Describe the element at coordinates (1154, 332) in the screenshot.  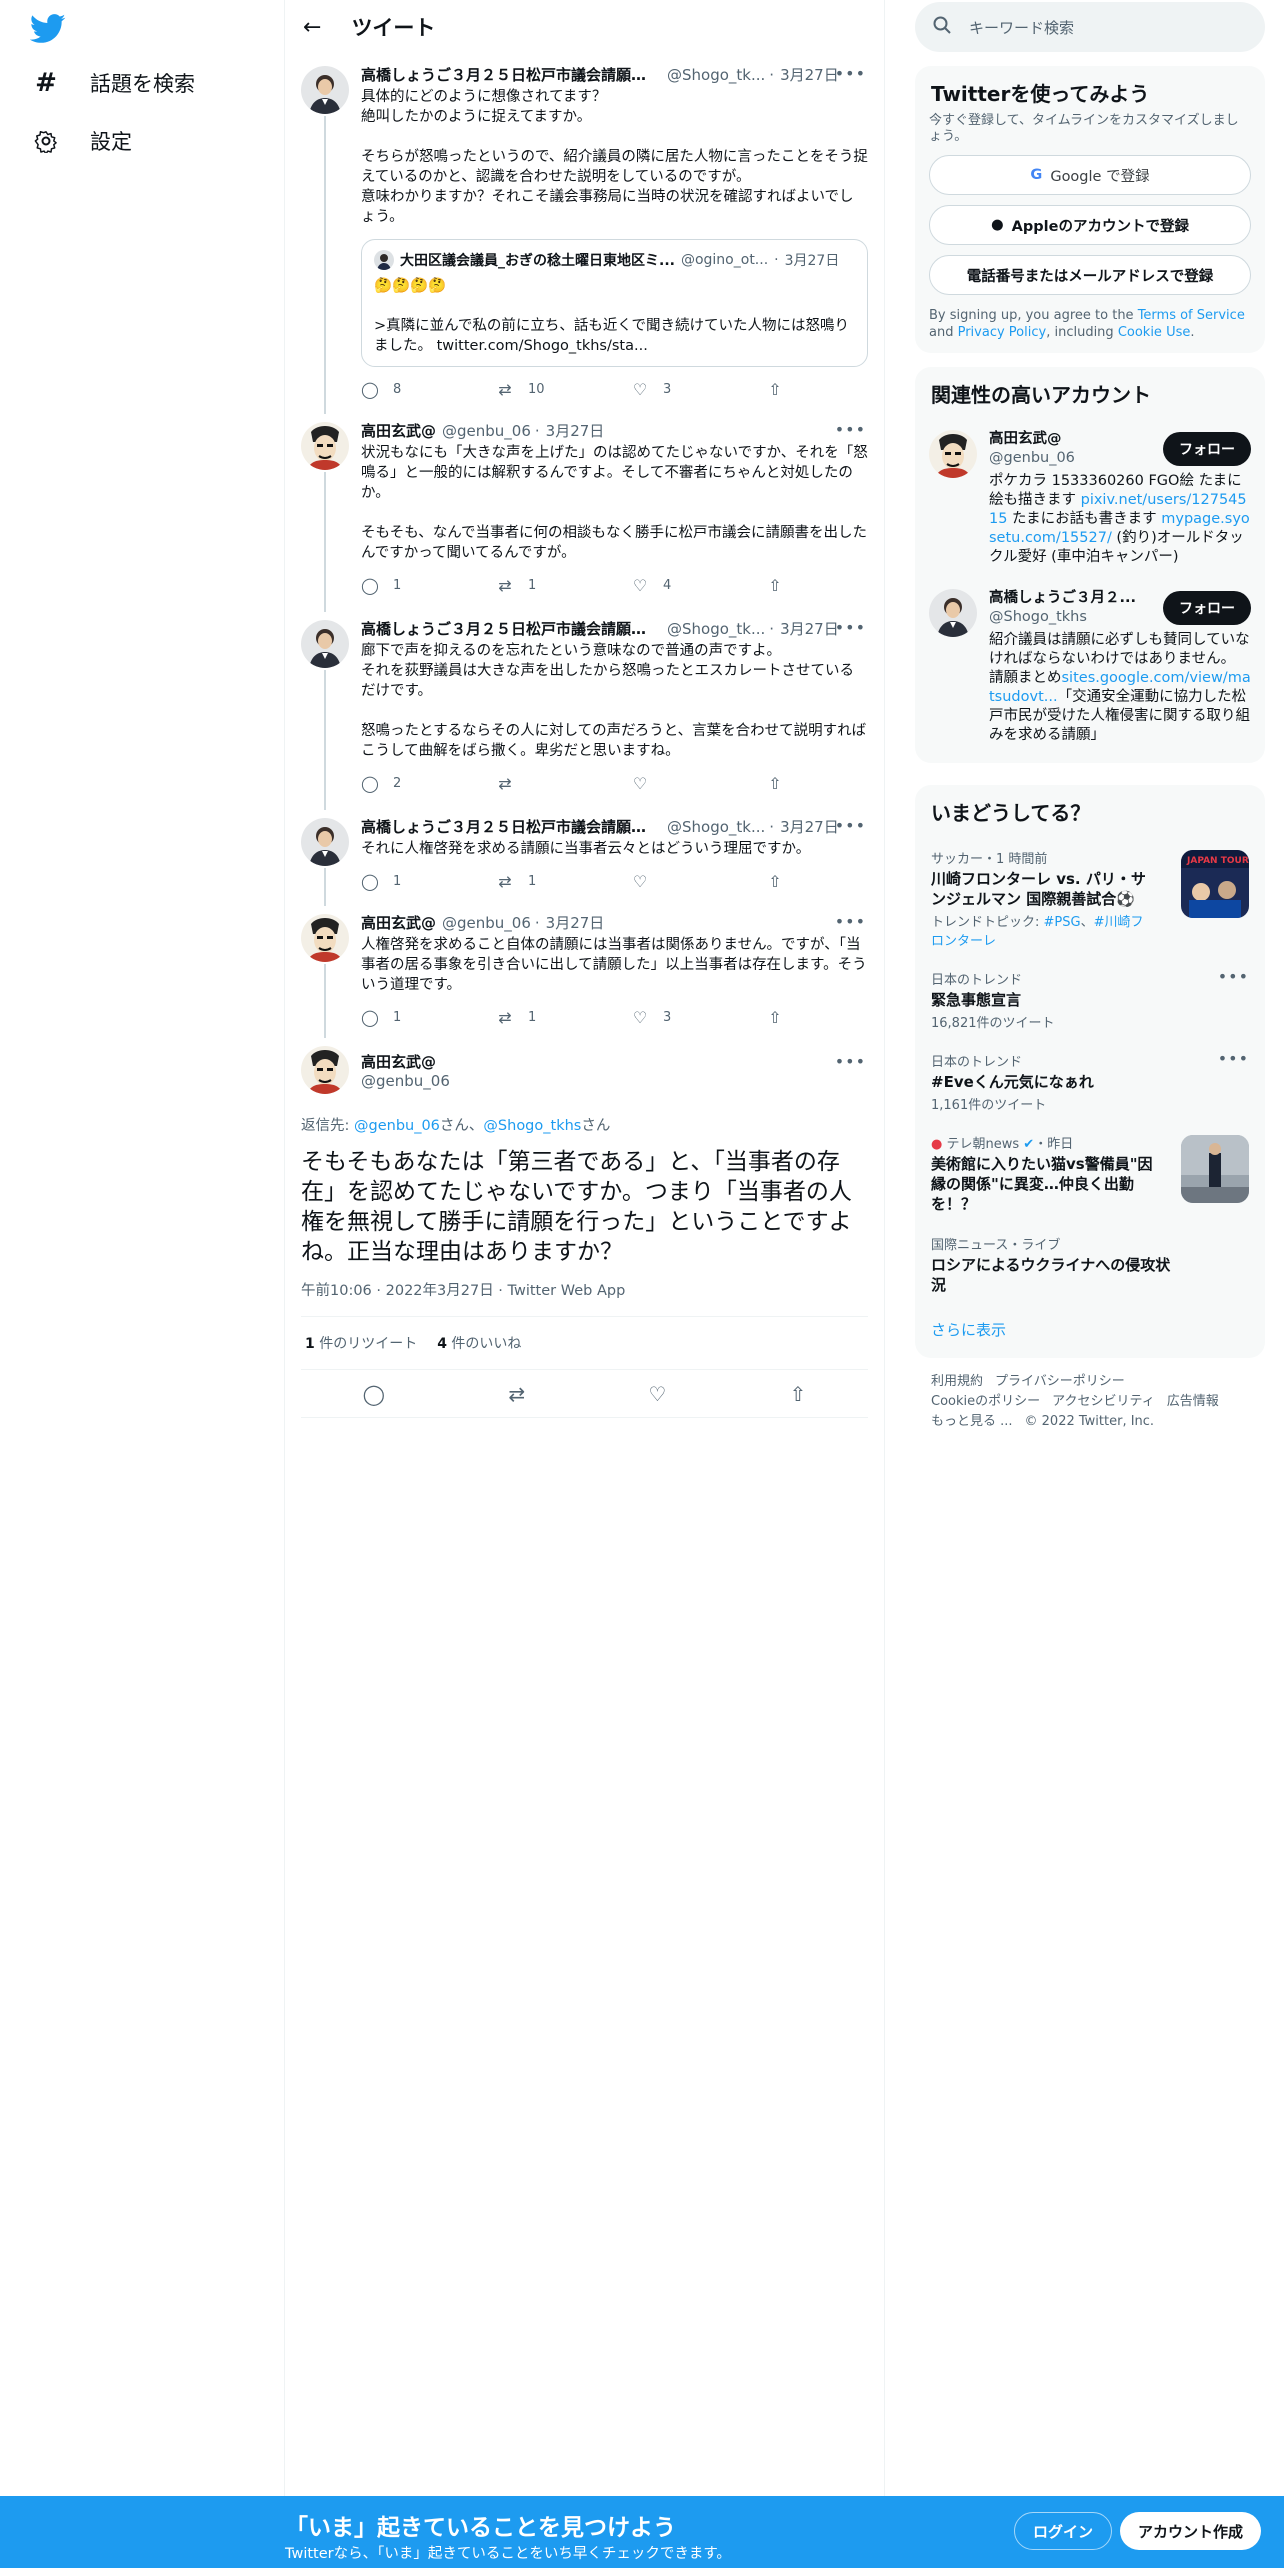
I see `cookie-link: Cookie Use` at that location.